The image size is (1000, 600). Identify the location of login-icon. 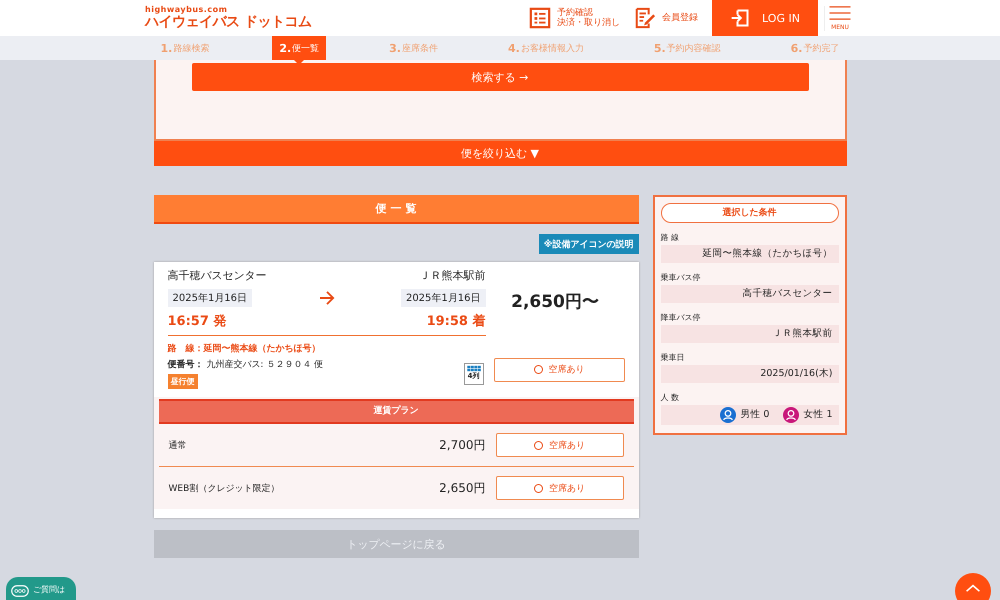
(740, 18).